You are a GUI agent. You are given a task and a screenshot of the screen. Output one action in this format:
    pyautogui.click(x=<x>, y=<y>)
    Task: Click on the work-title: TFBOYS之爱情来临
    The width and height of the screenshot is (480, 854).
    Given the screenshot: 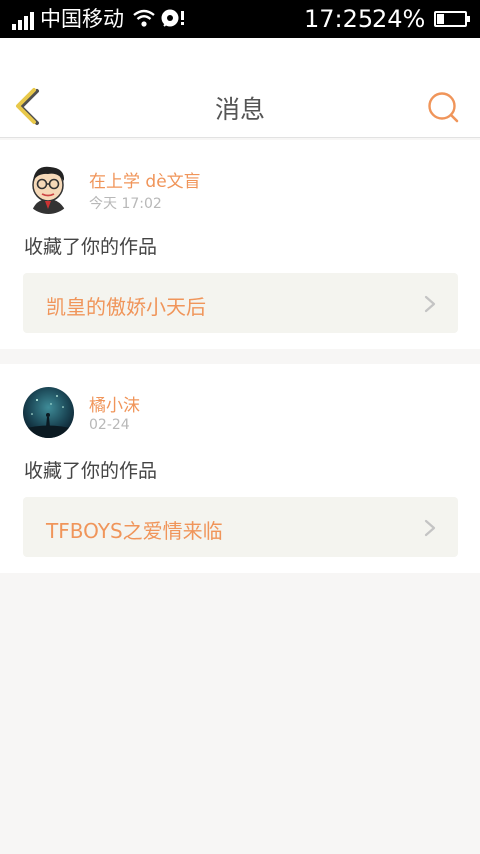 What is the action you would take?
    pyautogui.click(x=134, y=531)
    